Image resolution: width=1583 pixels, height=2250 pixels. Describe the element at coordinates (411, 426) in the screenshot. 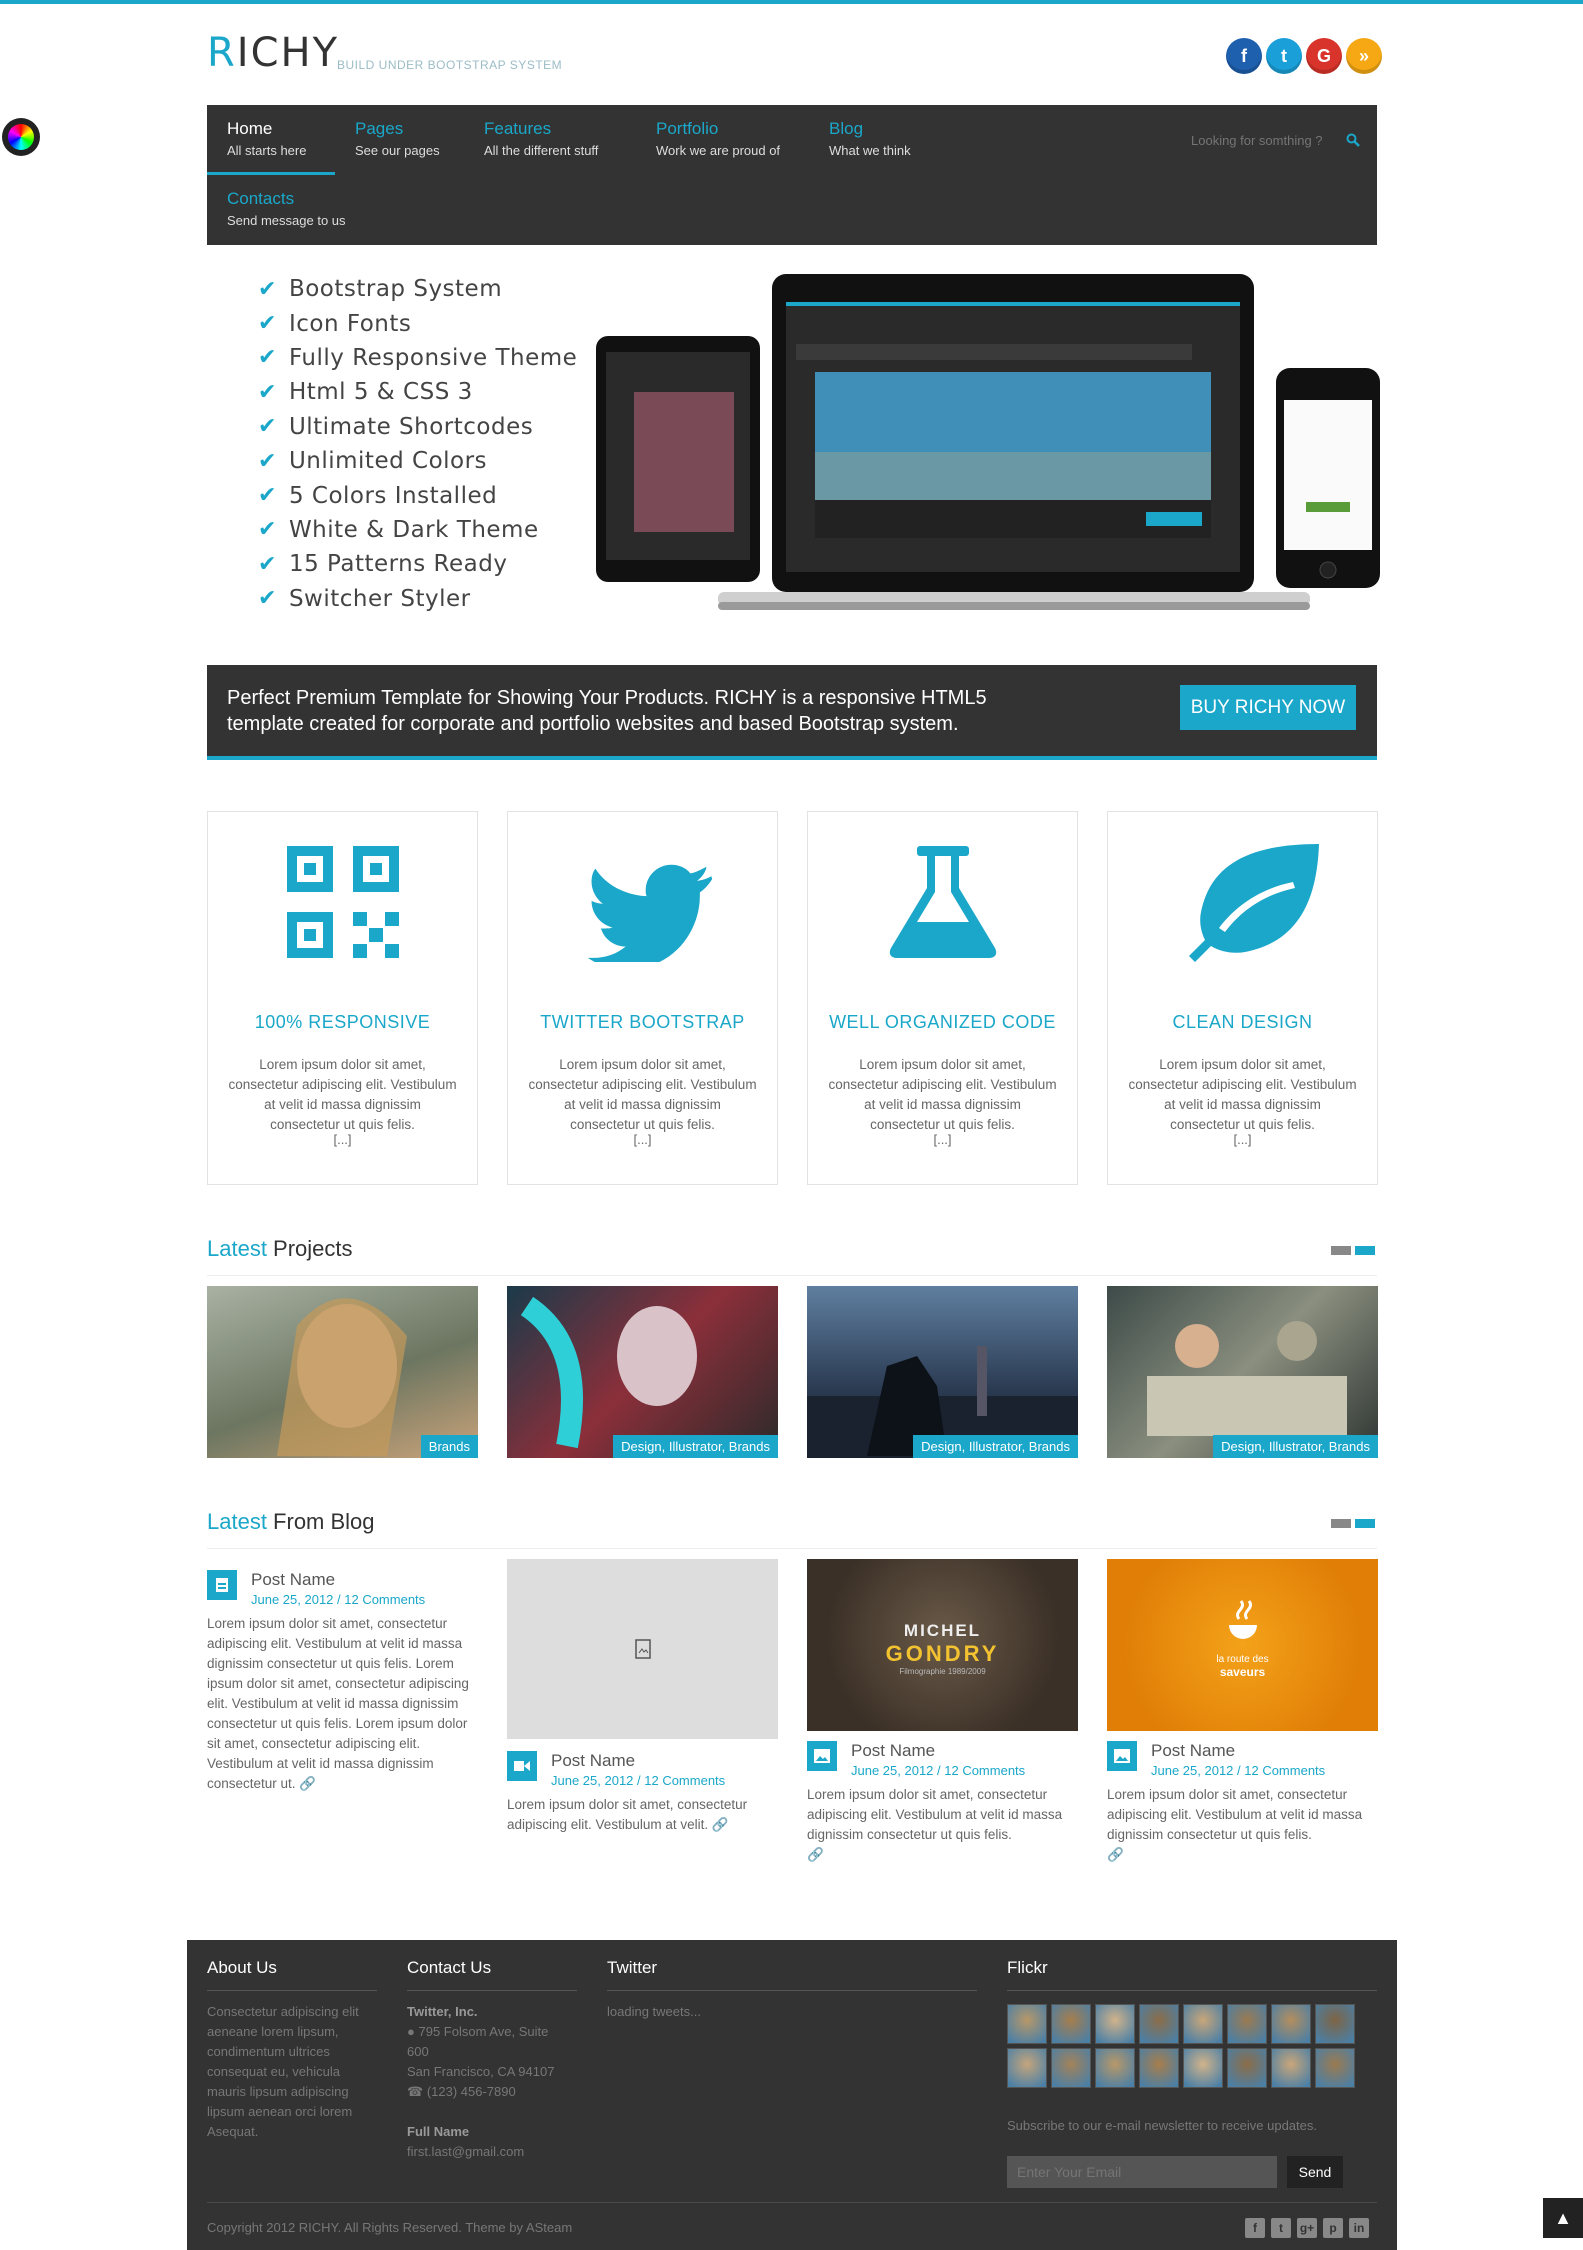

I see `feature-list-label: Ultimate Shortcodes` at that location.